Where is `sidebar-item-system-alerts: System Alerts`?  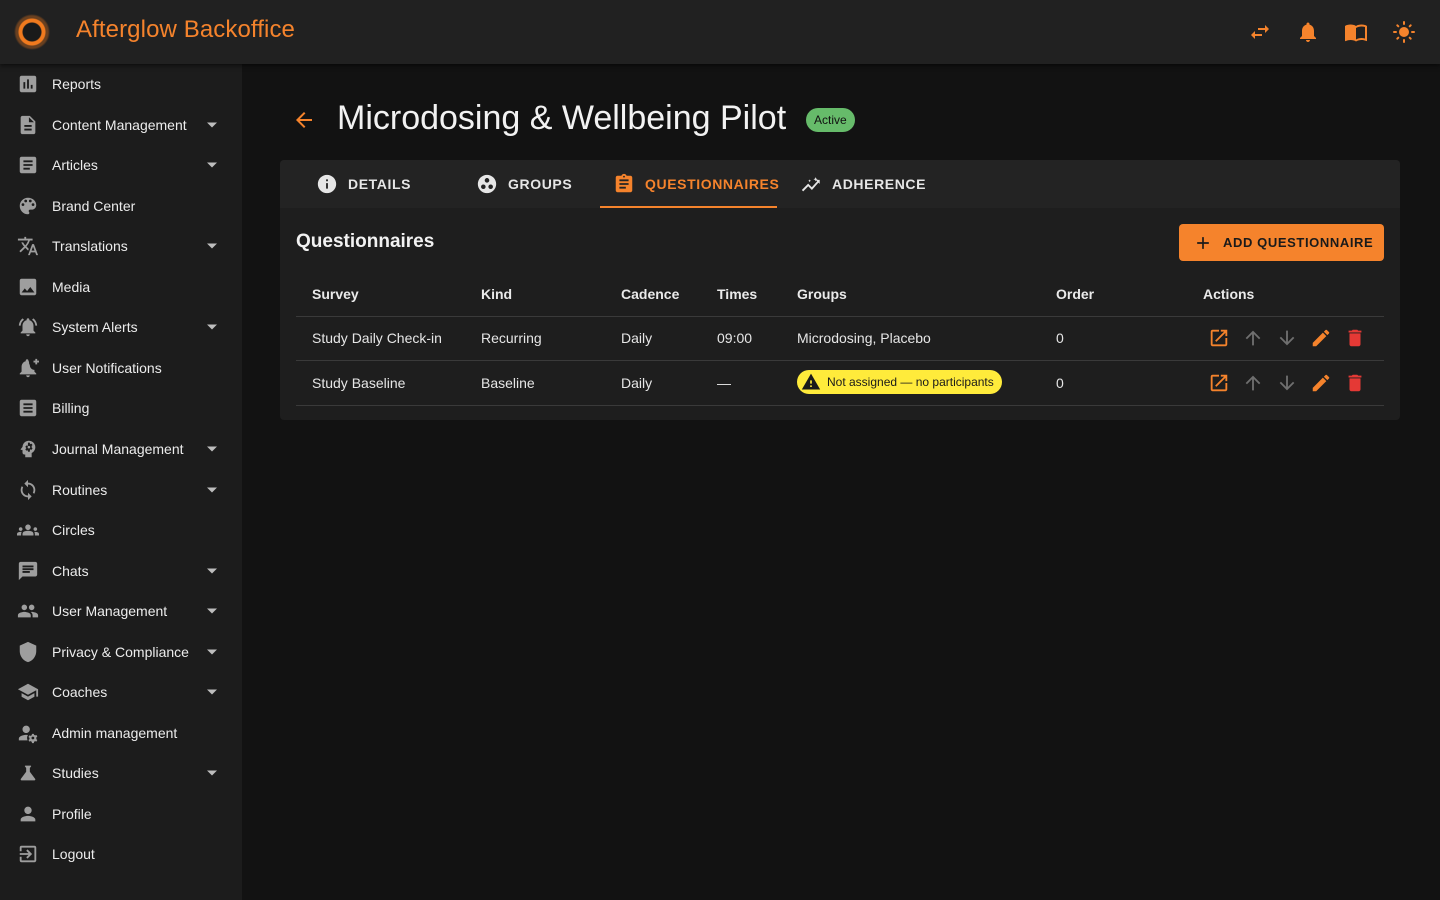
sidebar-item-system-alerts: System Alerts is located at coordinates (121, 327).